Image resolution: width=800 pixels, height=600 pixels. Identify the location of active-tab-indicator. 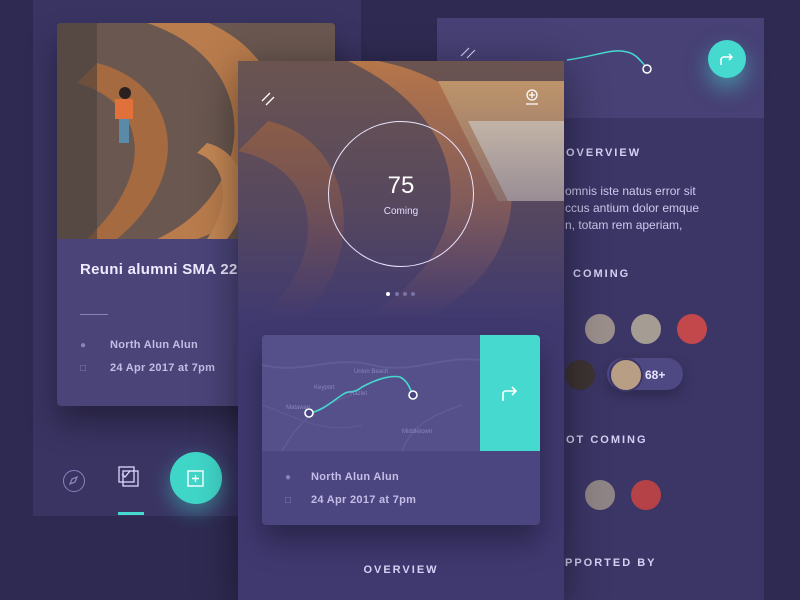
(131, 513).